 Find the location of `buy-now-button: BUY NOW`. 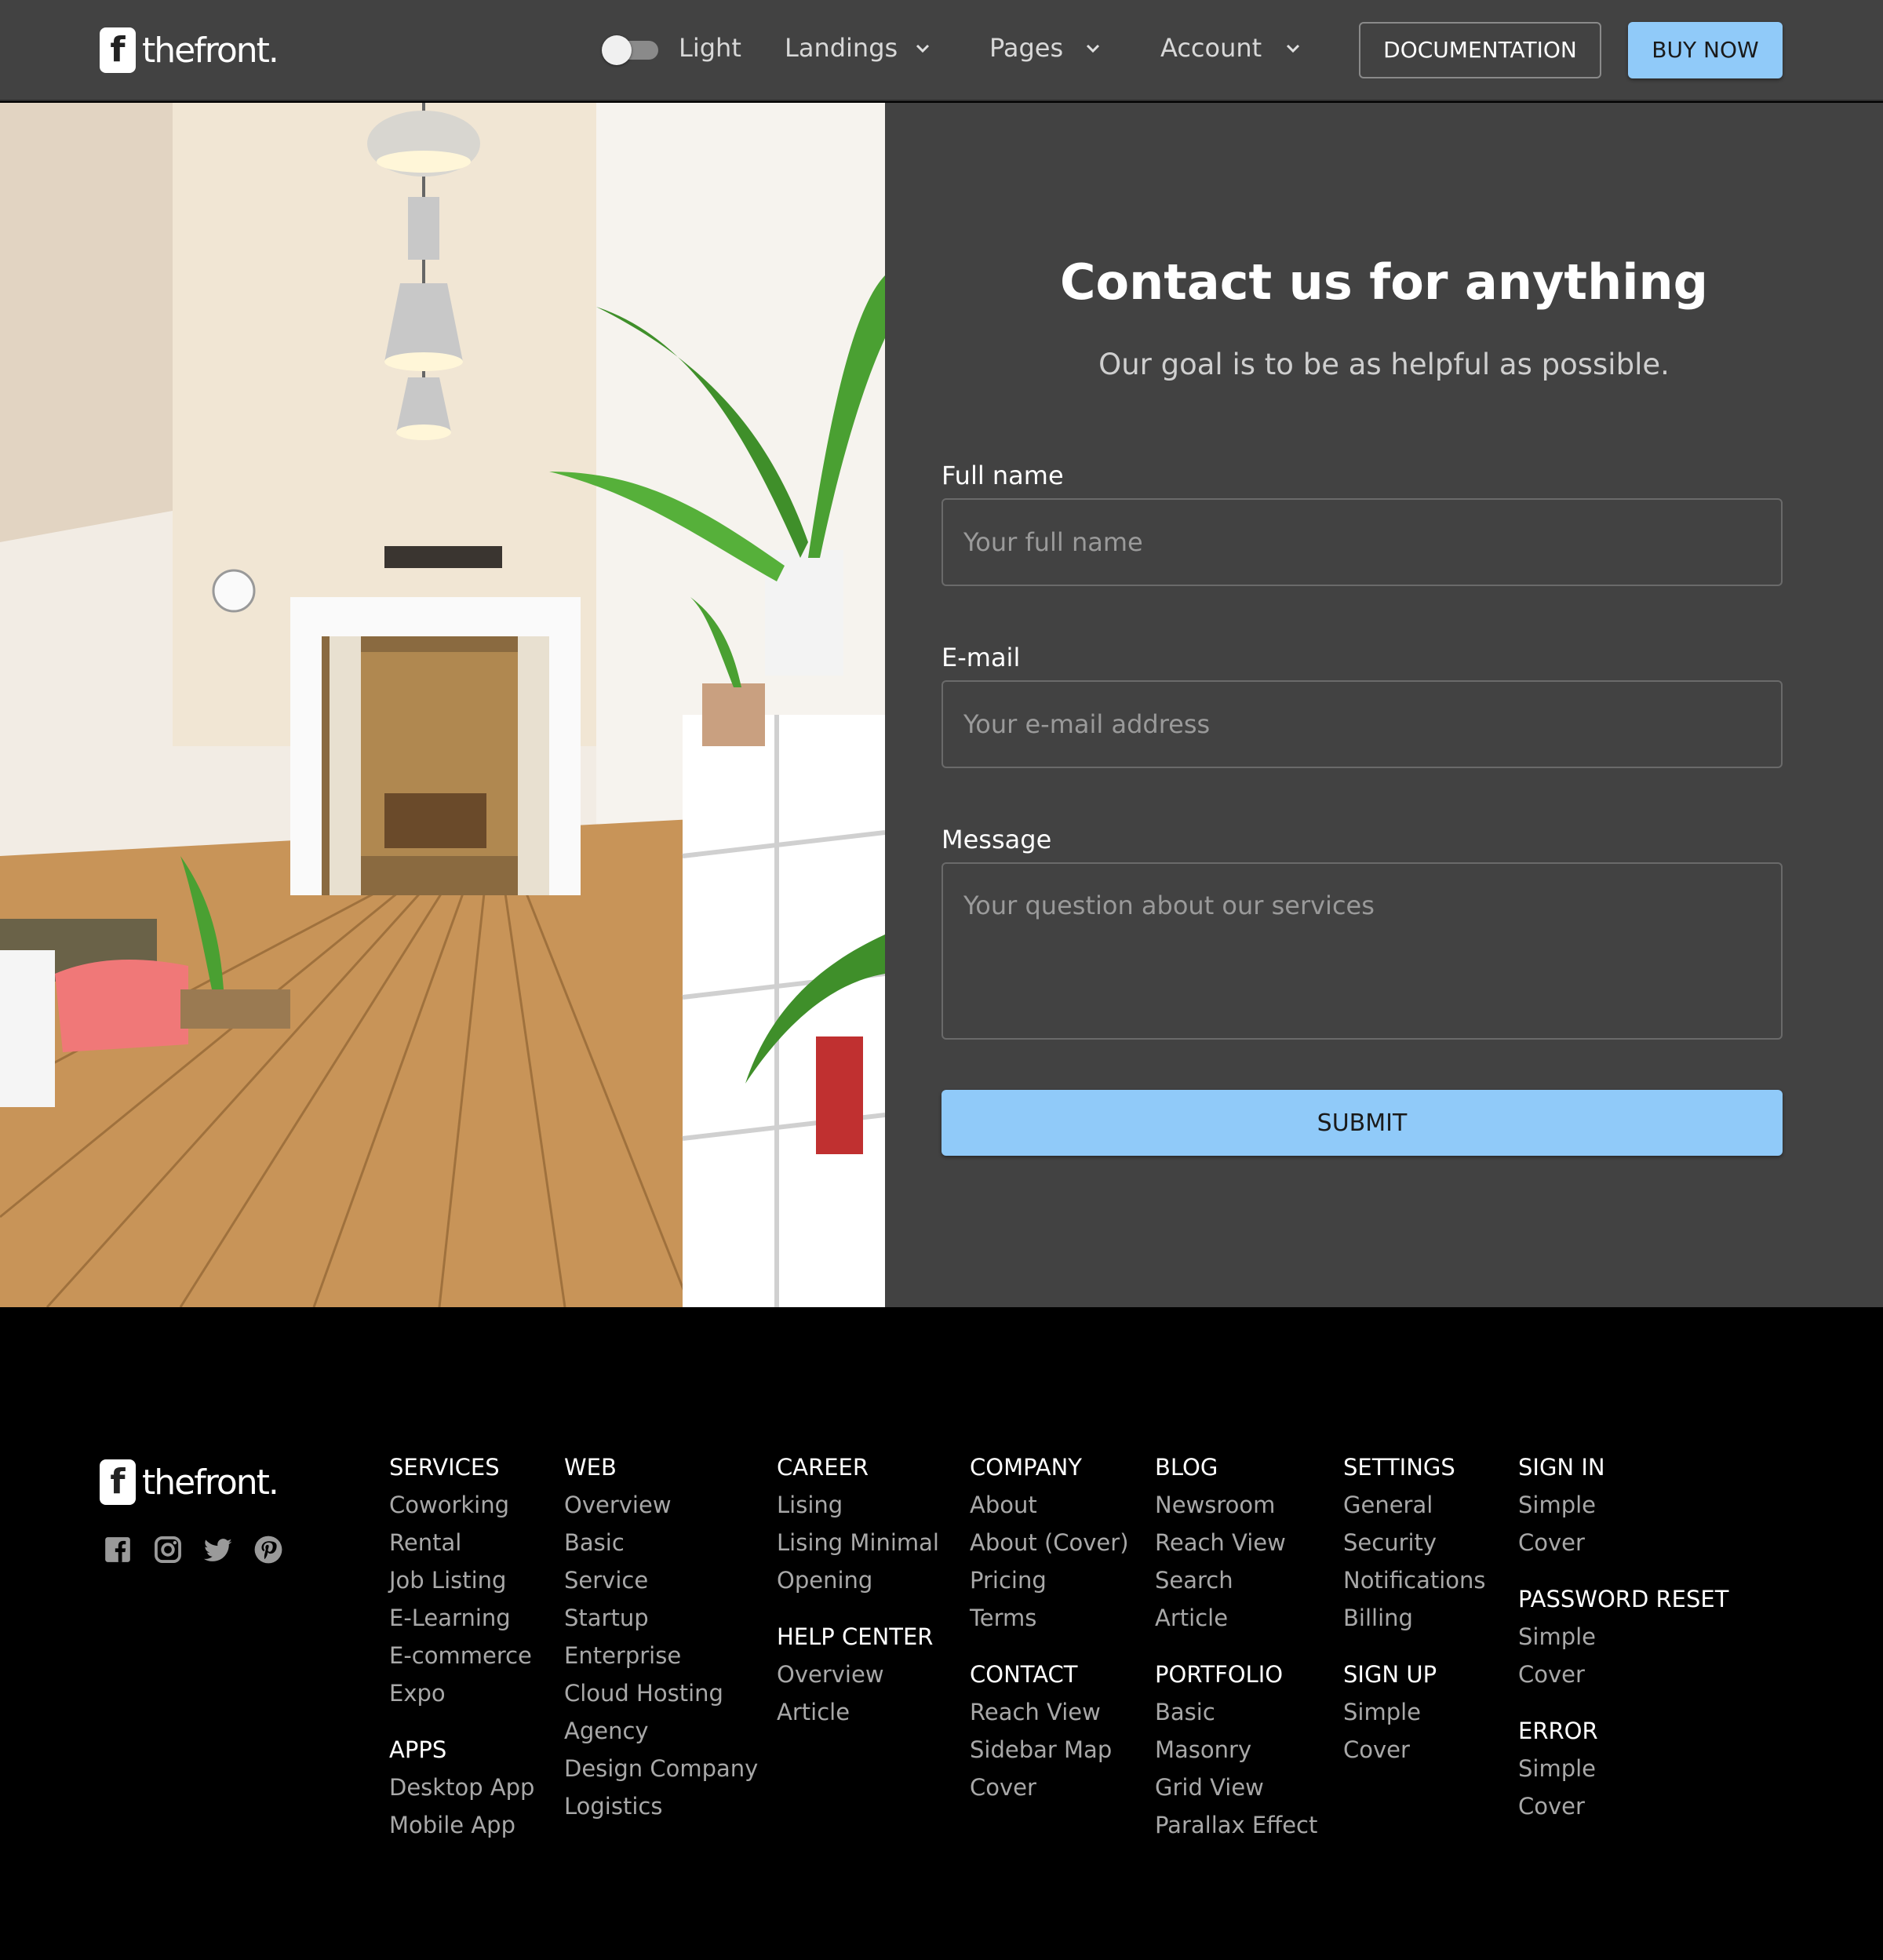

buy-now-button: BUY NOW is located at coordinates (1705, 50).